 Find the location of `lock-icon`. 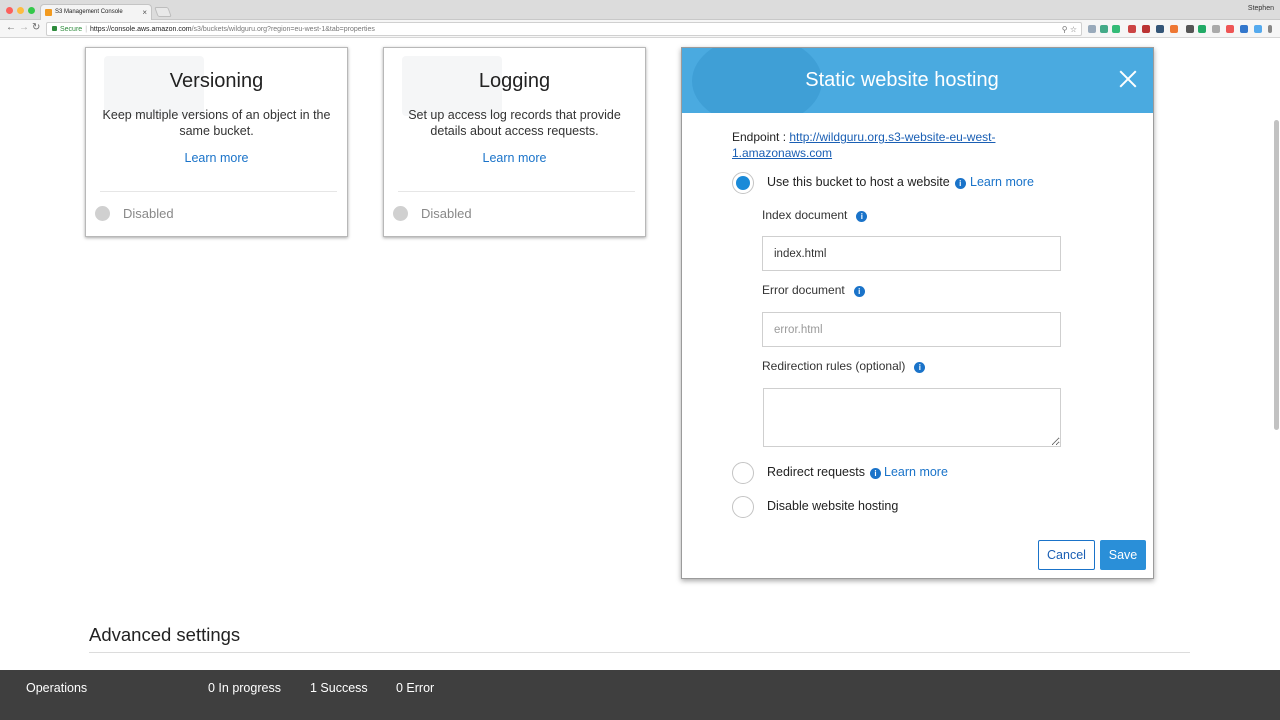

lock-icon is located at coordinates (54, 28).